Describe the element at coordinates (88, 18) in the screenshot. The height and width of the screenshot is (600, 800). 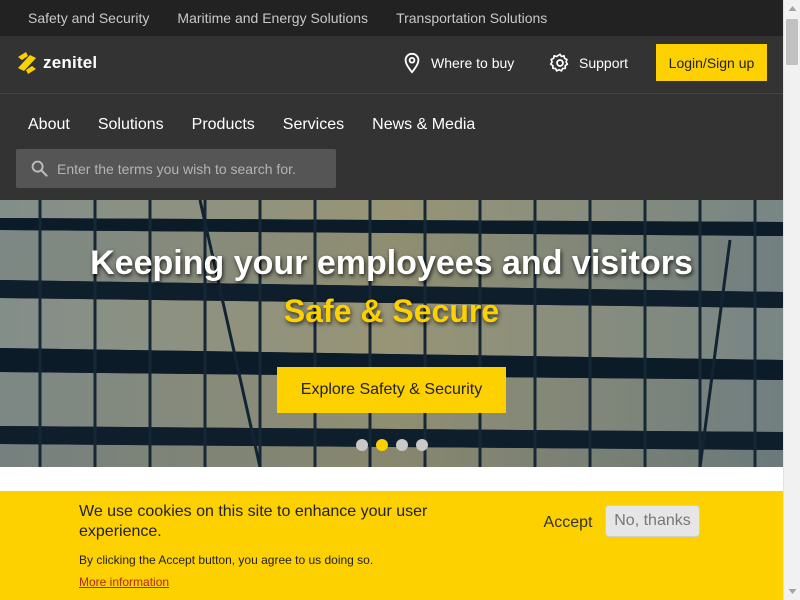
I see `topbar-link-safety-security: Safety and Security` at that location.